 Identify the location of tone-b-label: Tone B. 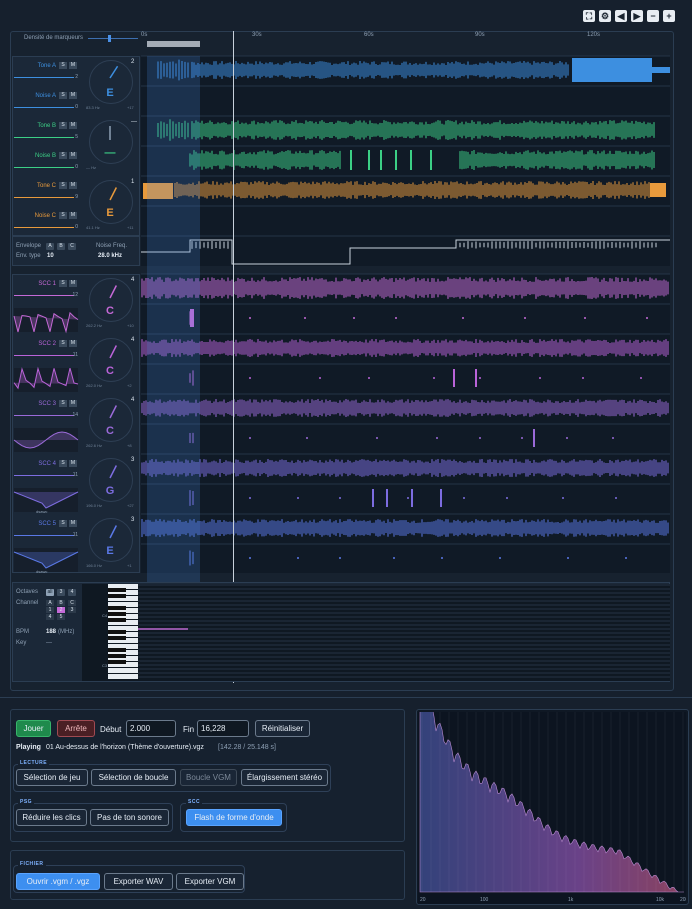
(46, 126).